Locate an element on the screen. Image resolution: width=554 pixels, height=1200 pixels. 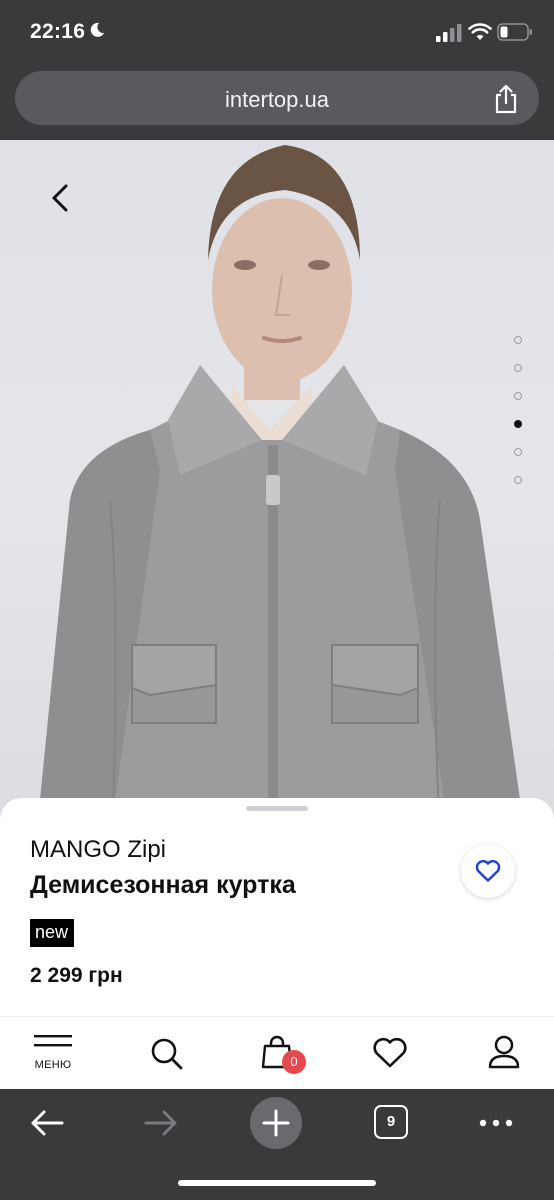
back-chevron-icon is located at coordinates (62, 198).